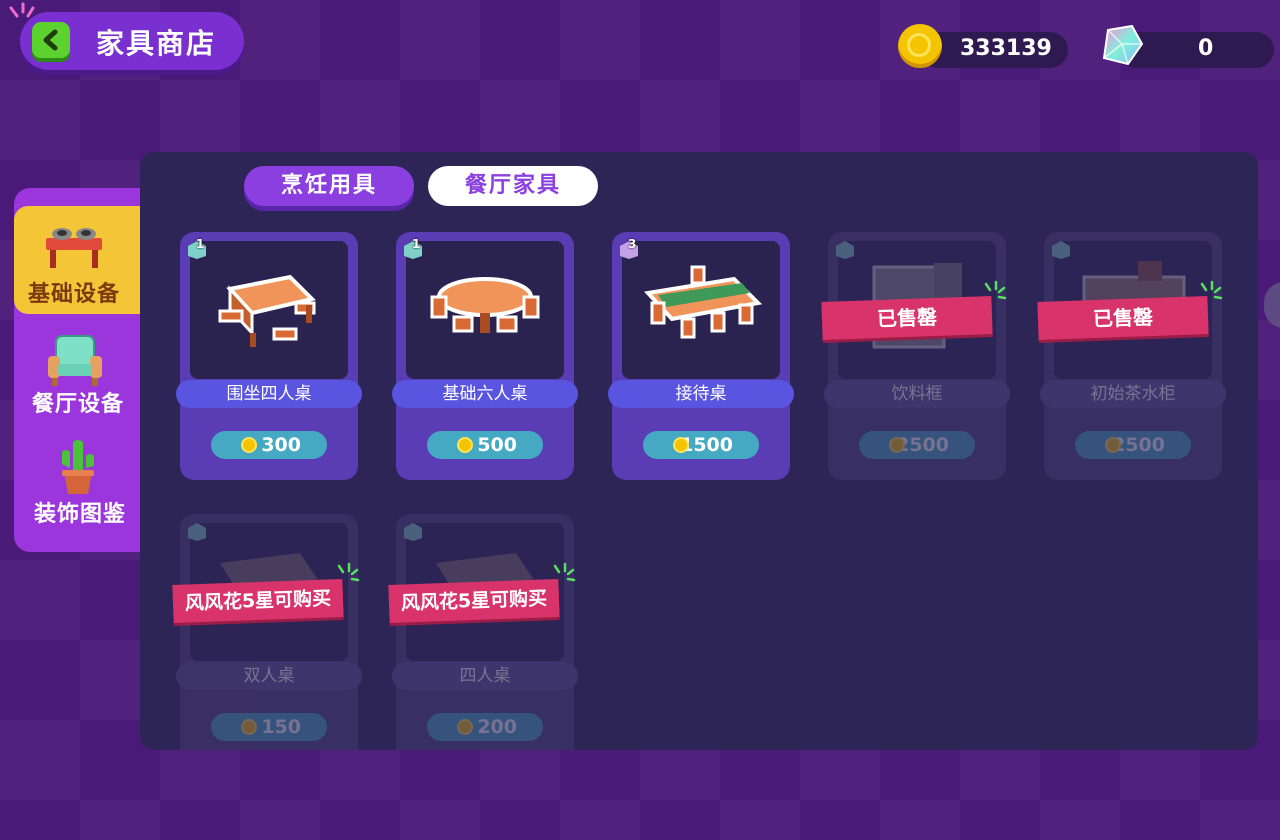  I want to click on stove-table-icon, so click(74, 248).